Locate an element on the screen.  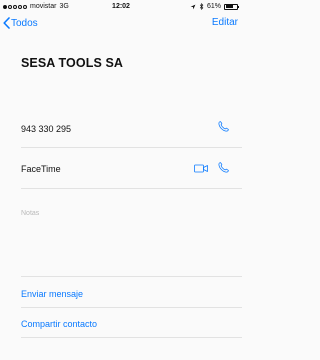
contact-name: SESA TOOLS SA is located at coordinates (72, 63).